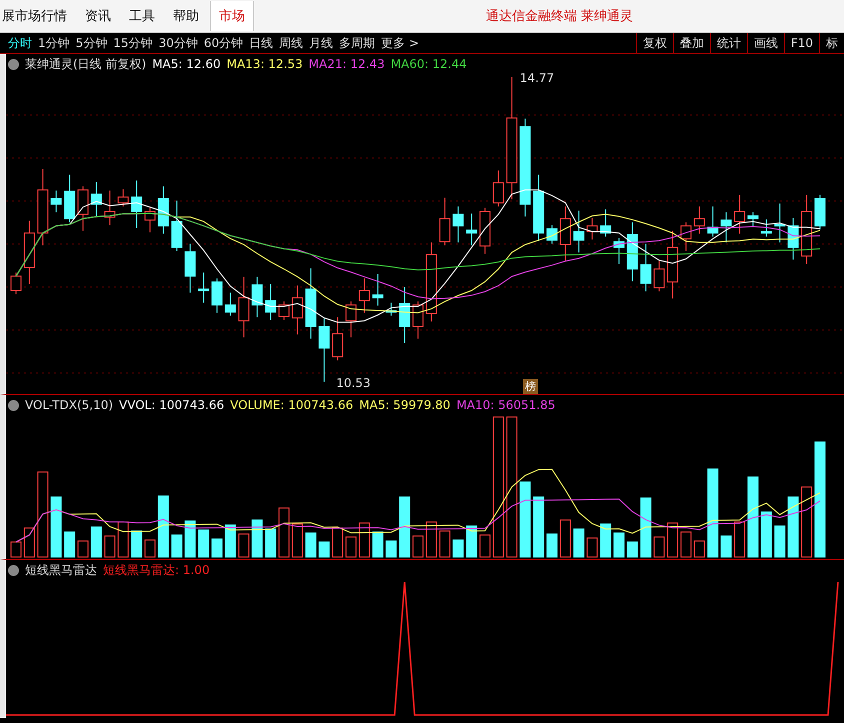 Image resolution: width=844 pixels, height=723 pixels. I want to click on period-tab: 多周期, so click(357, 43).